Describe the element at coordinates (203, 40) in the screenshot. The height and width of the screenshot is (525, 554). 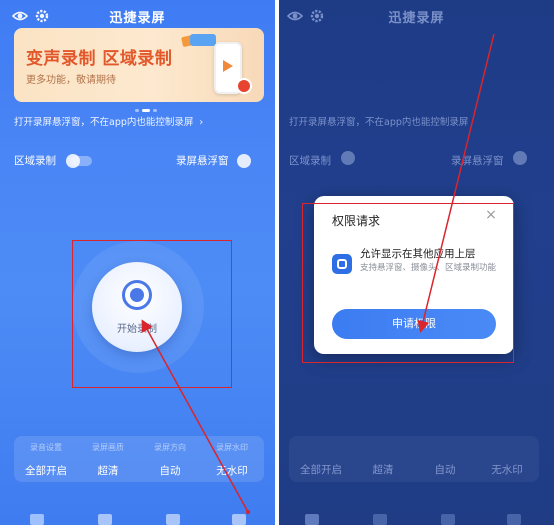
I see `banner-decoration` at that location.